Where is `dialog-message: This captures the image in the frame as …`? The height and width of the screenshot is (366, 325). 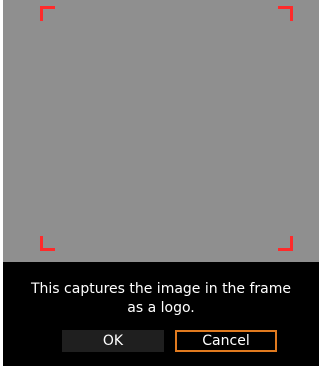 dialog-message: This captures the image in the frame as … is located at coordinates (161, 299).